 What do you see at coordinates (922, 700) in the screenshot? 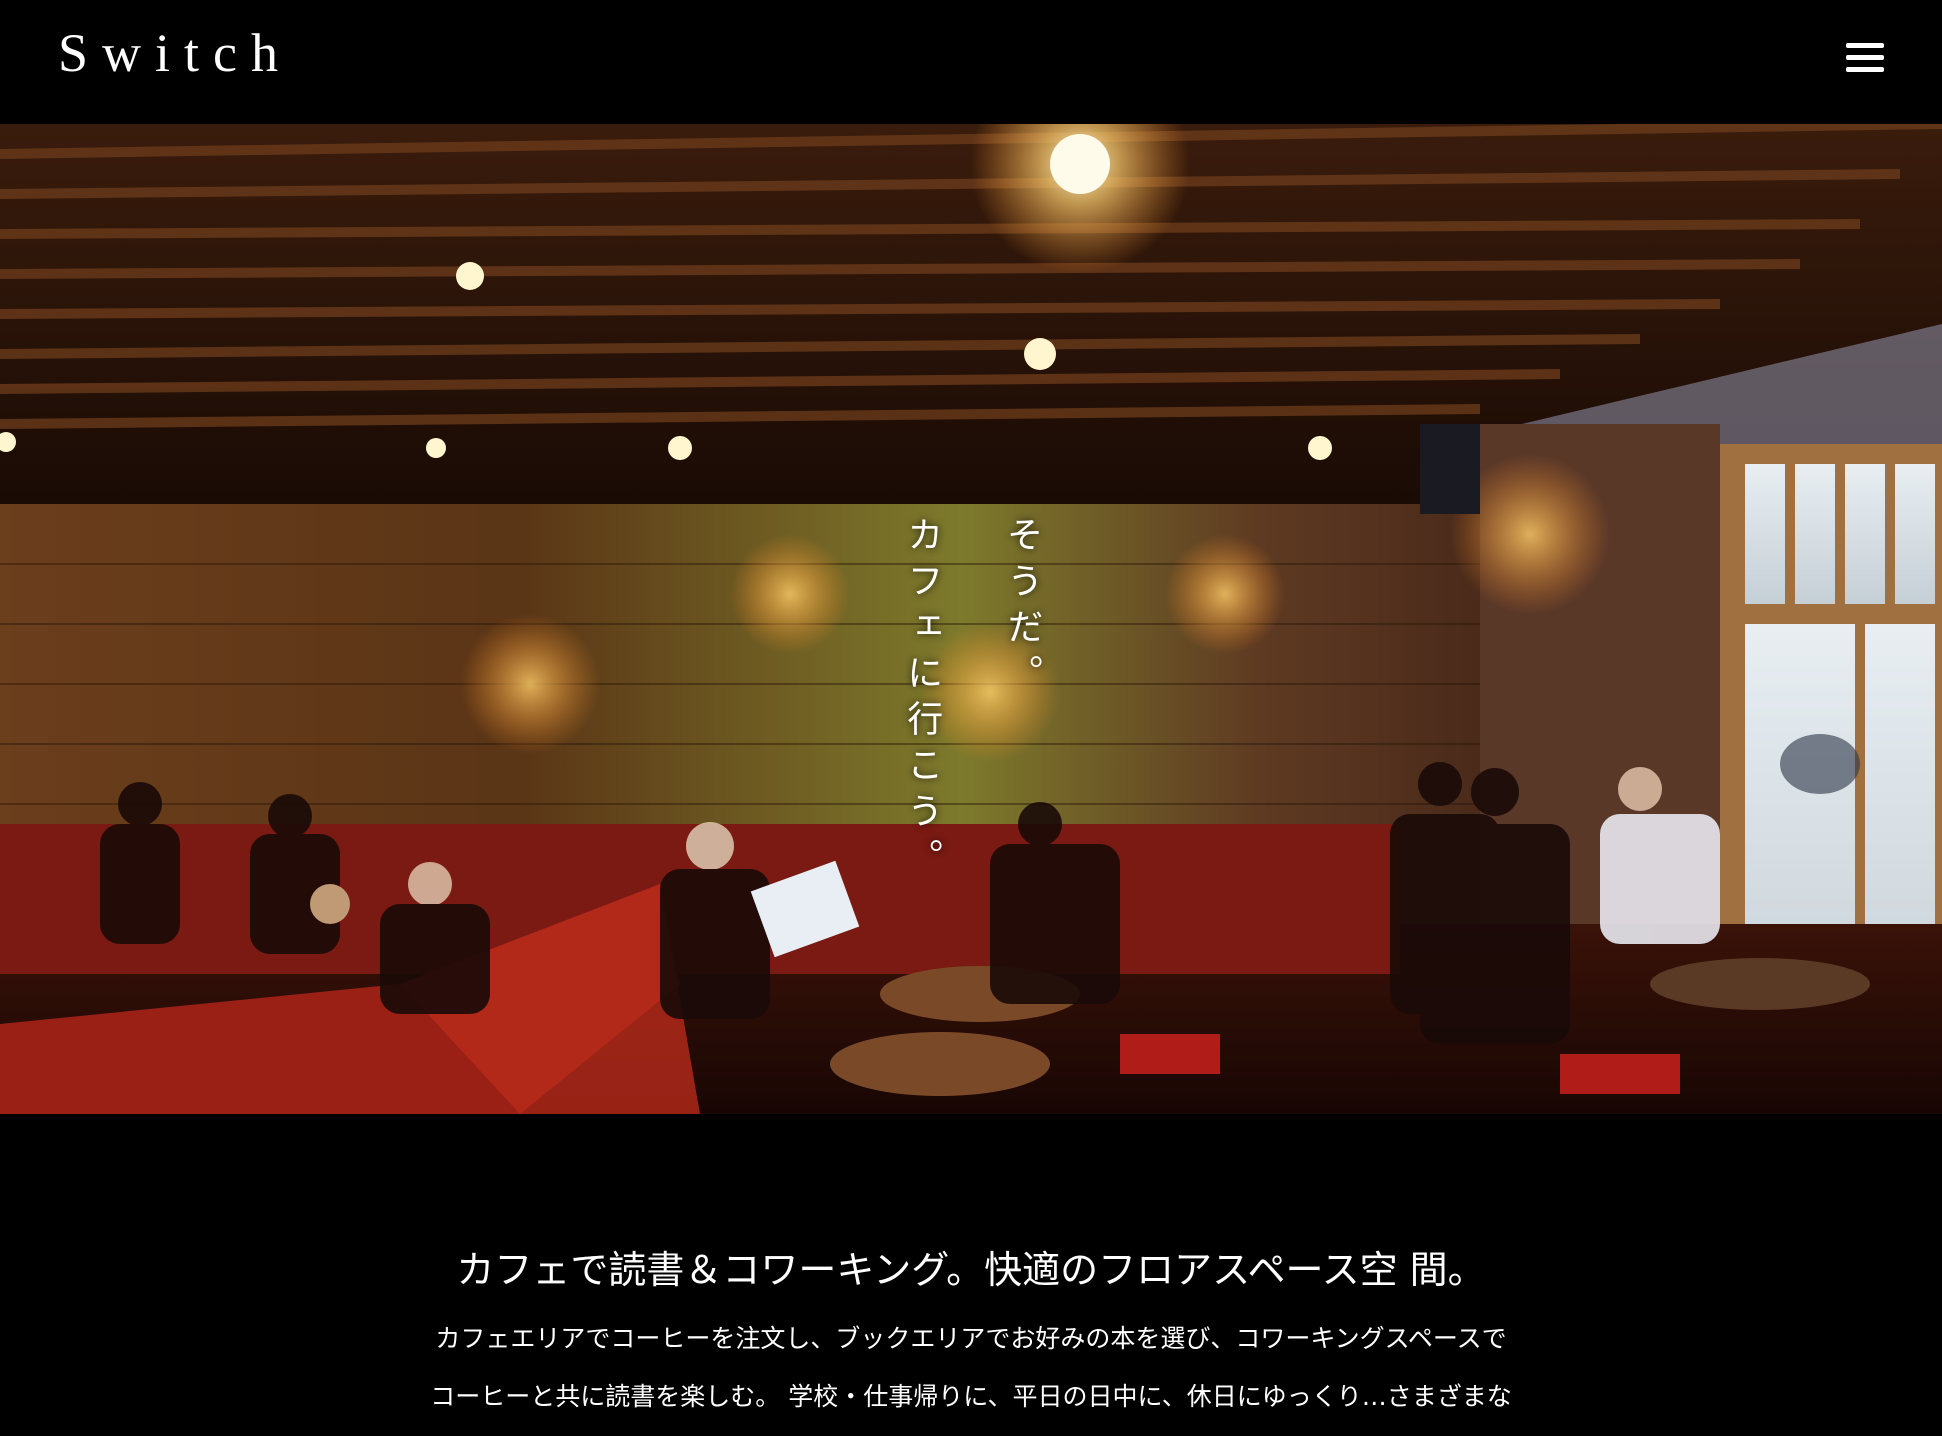
I see `hero-catchphrase-line2: カフェに行こう。` at bounding box center [922, 700].